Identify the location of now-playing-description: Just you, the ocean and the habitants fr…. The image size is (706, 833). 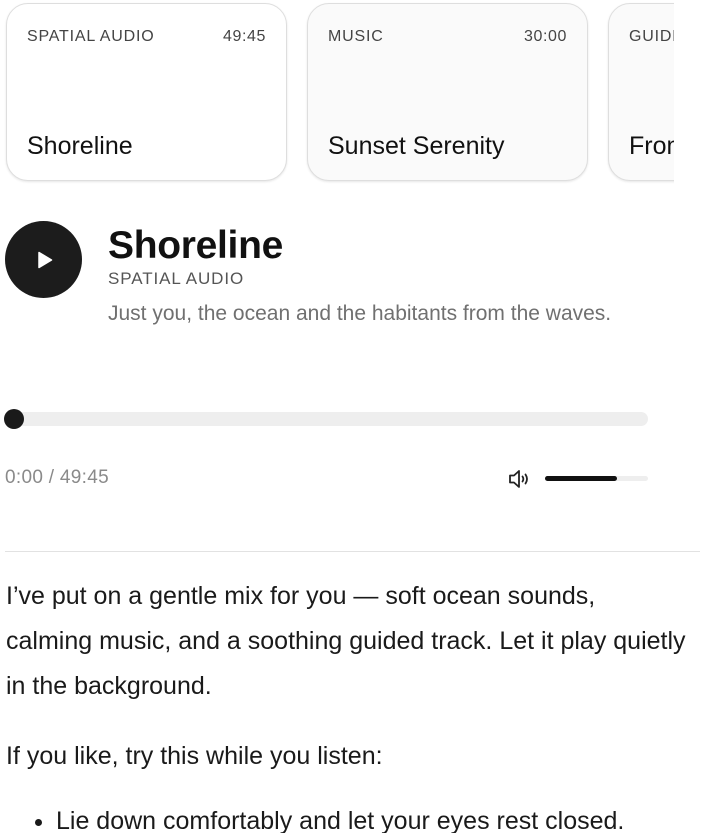
(360, 313).